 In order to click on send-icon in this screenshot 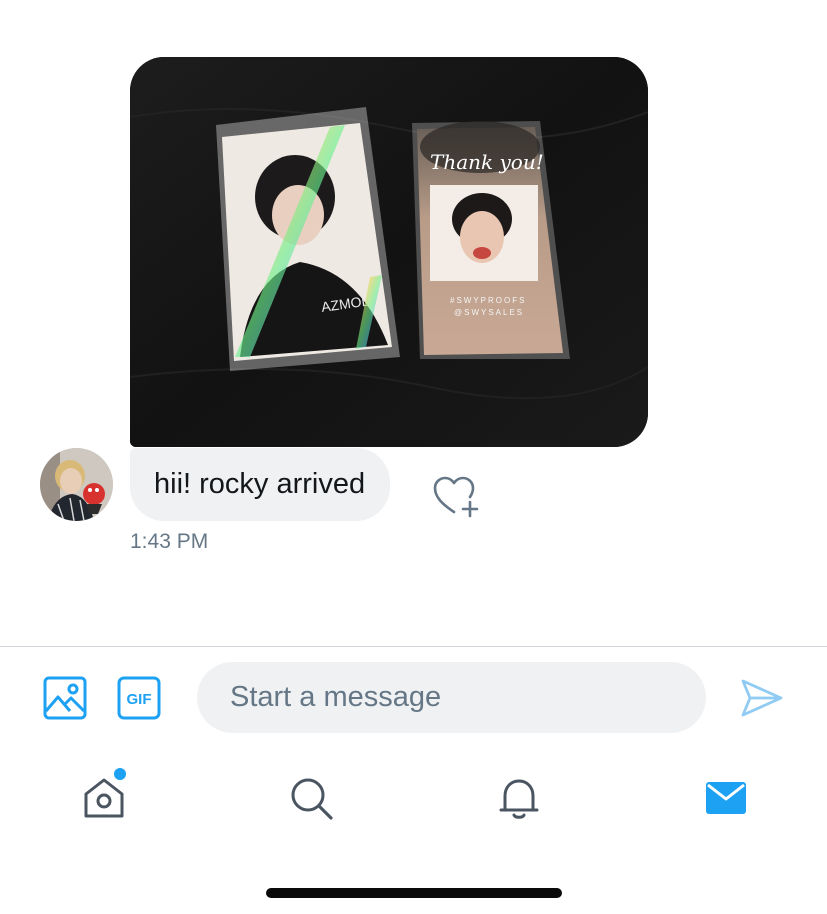, I will do `click(762, 698)`.